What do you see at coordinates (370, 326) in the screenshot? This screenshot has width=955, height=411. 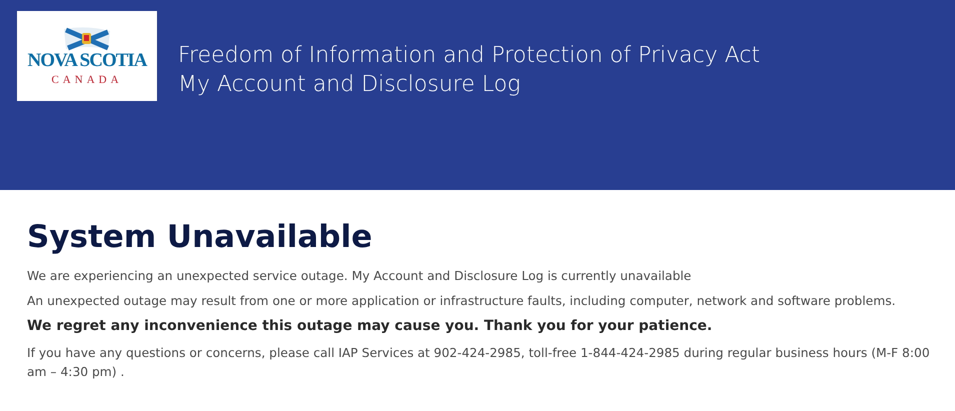 I see `thank-you-message: We regret any inconvenience this outage may cause you. Thank you for your patience.` at bounding box center [370, 326].